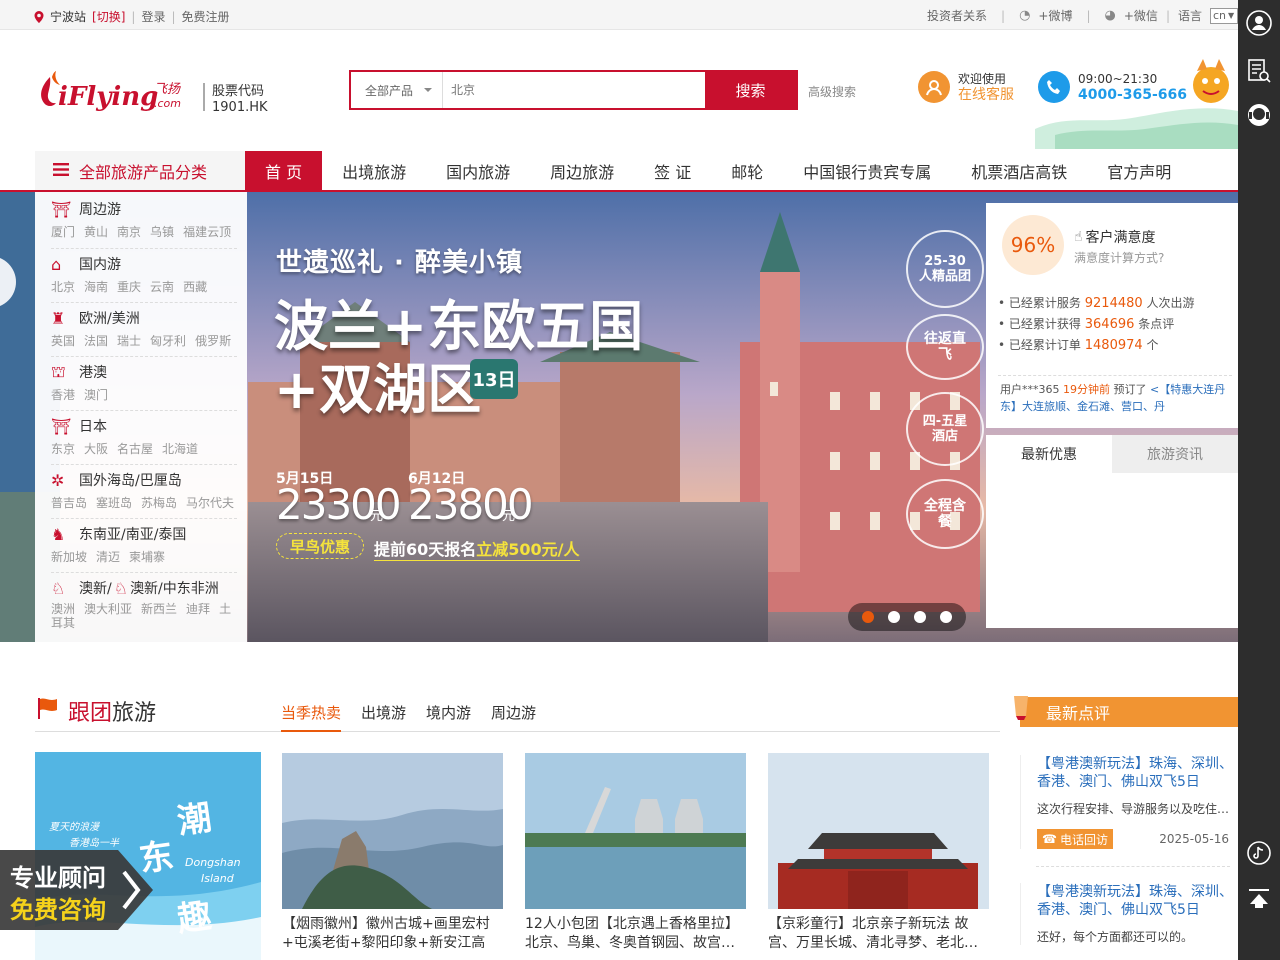 This screenshot has width=1280, height=960. Describe the element at coordinates (63, 341) in the screenshot. I see `menu-sub-link: 英国` at that location.